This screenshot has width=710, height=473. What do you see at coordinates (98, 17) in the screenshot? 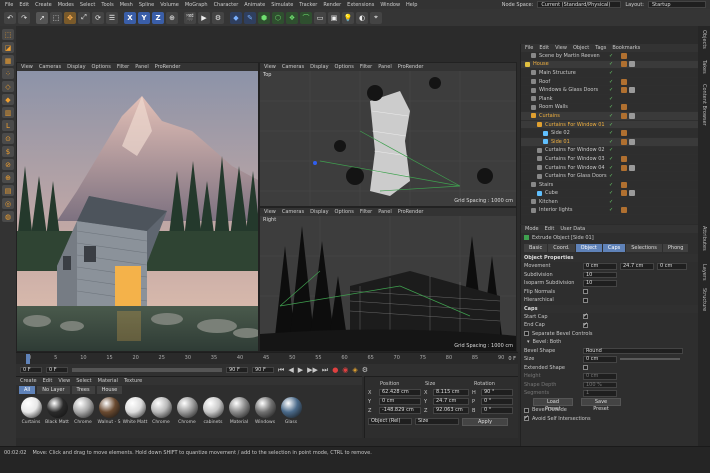
I see `rotate-tool-icon: ⟳` at bounding box center [98, 17].